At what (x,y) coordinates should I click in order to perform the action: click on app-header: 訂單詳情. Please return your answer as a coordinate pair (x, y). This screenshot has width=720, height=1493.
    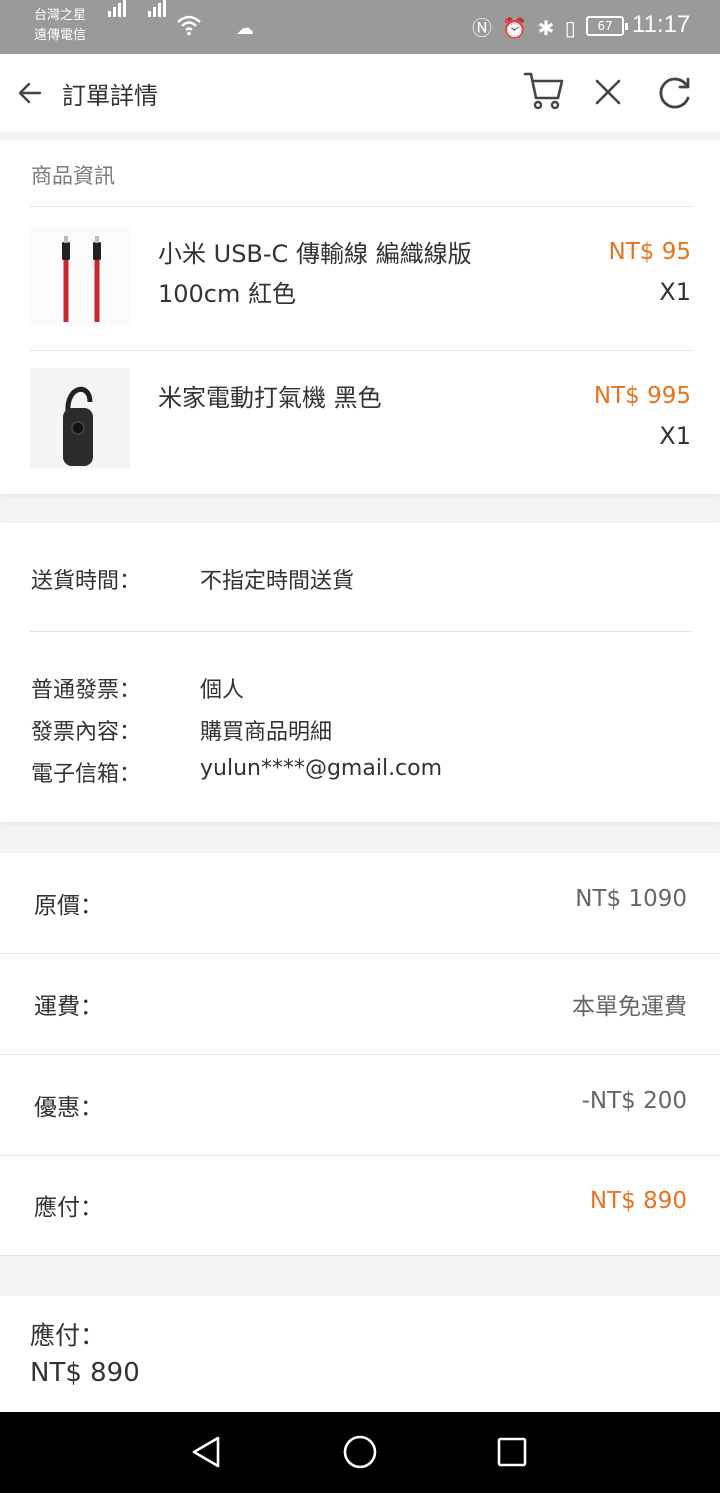
    Looking at the image, I should click on (360, 93).